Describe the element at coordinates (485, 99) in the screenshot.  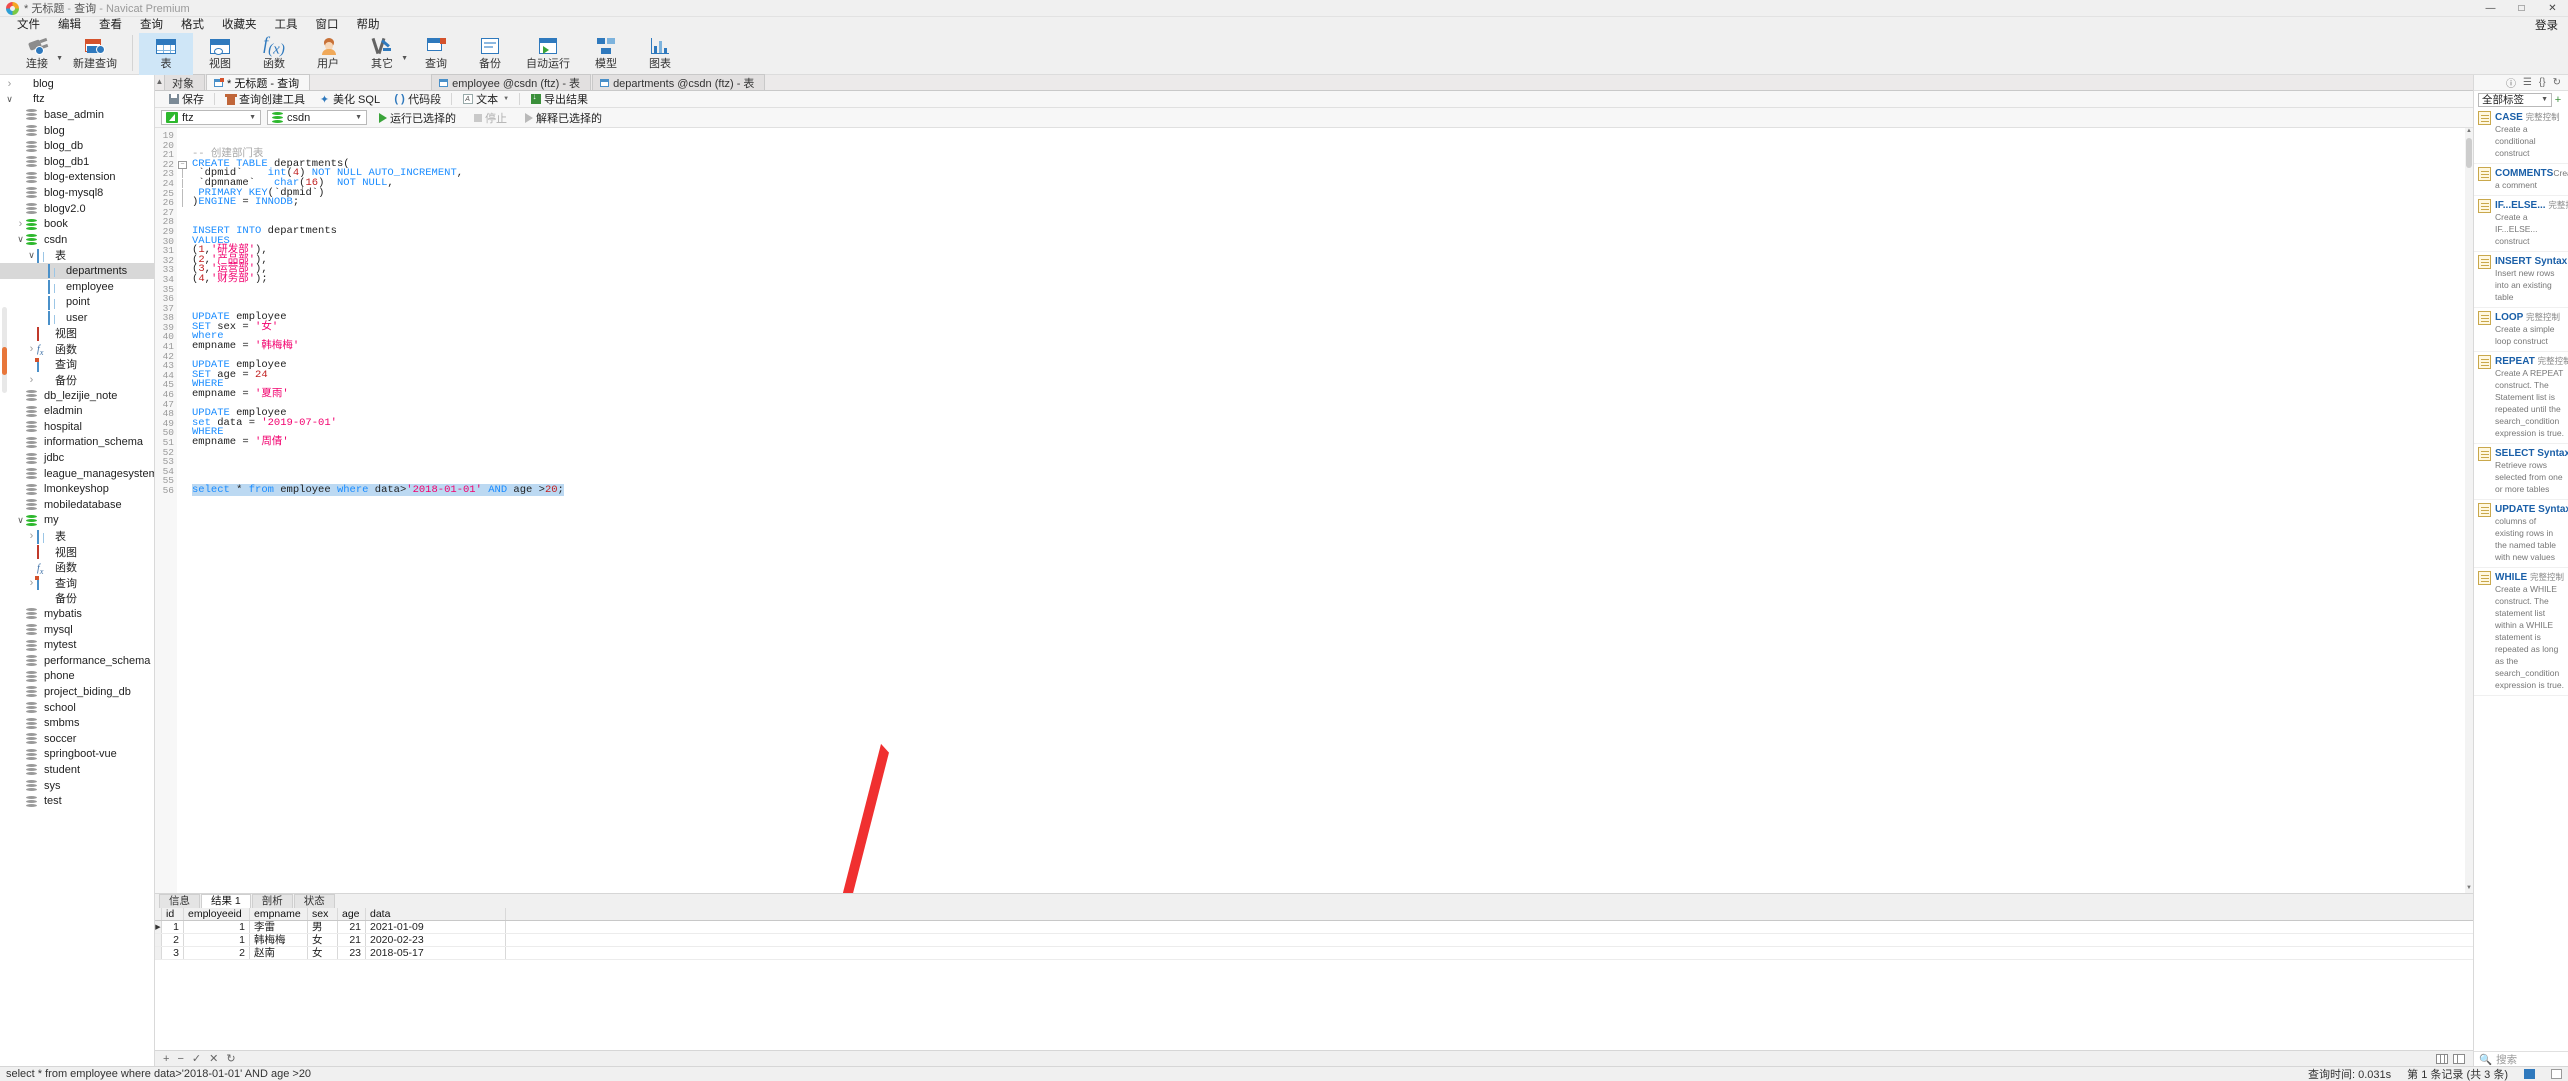
I see `text-button: A 文本 ▼` at that location.